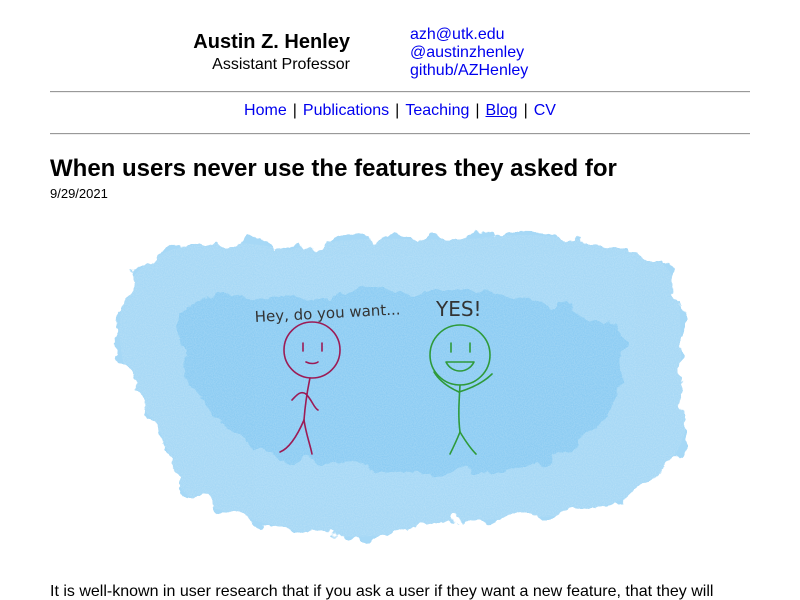 This screenshot has height=600, width=800. I want to click on nav-teaching-link: Teaching, so click(437, 110).